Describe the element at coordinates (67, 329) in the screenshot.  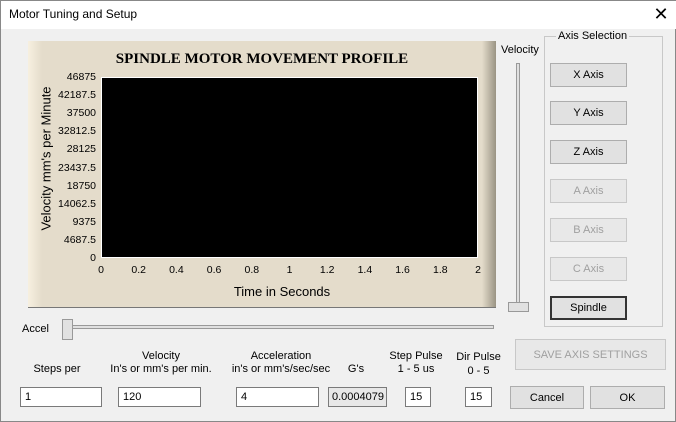
I see `accel-slider-thumb` at that location.